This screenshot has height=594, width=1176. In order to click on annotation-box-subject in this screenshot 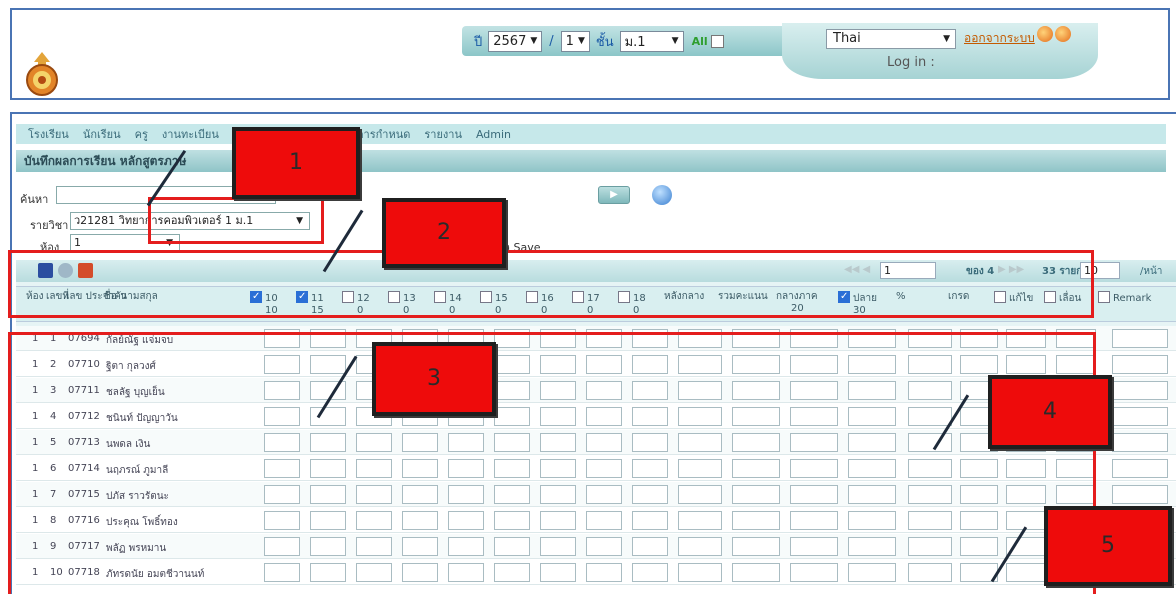, I will do `click(236, 220)`.